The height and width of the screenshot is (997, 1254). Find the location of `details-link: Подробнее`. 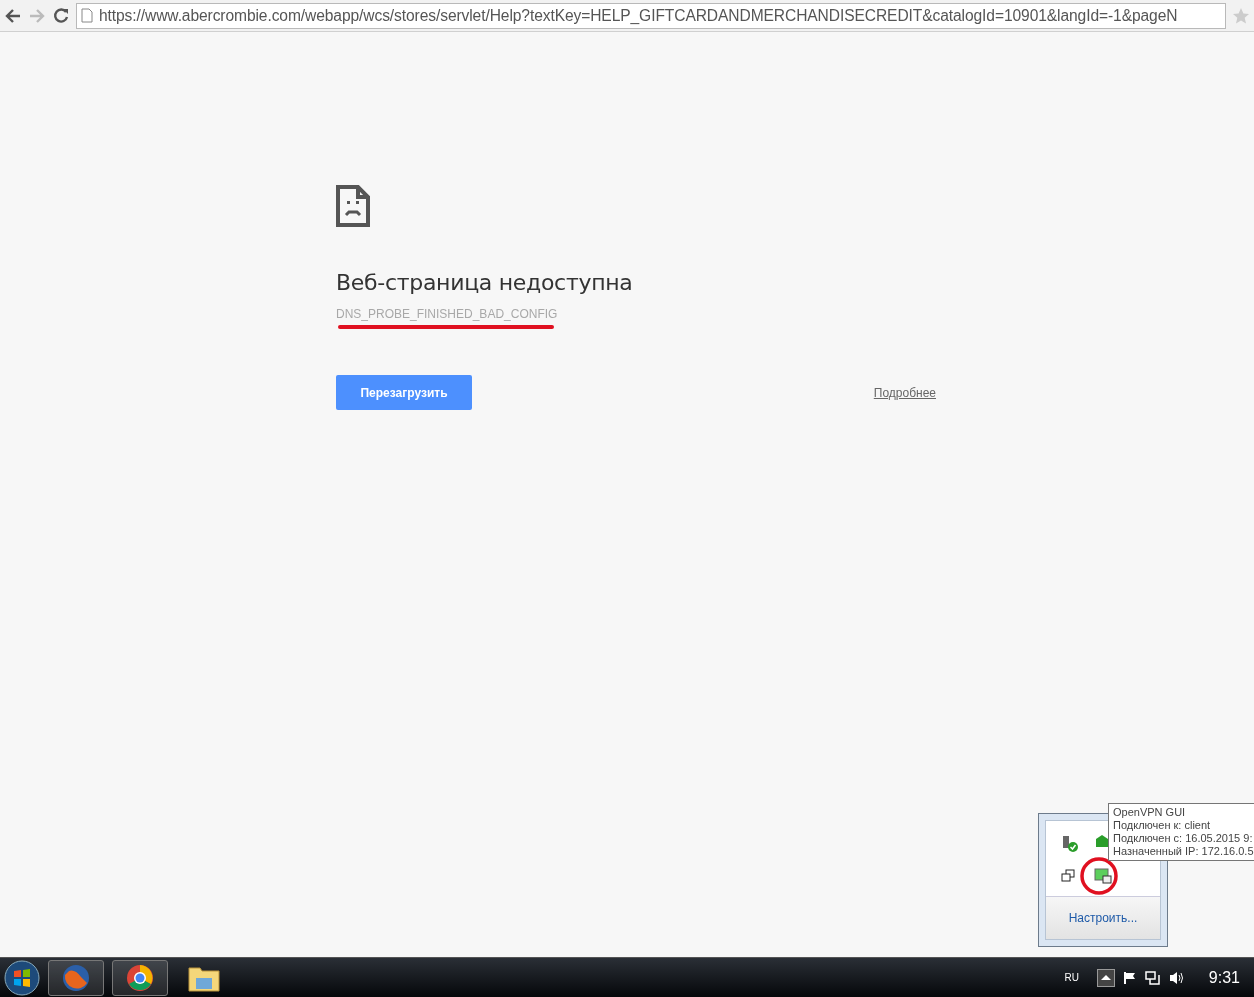

details-link: Подробнее is located at coordinates (904, 392).